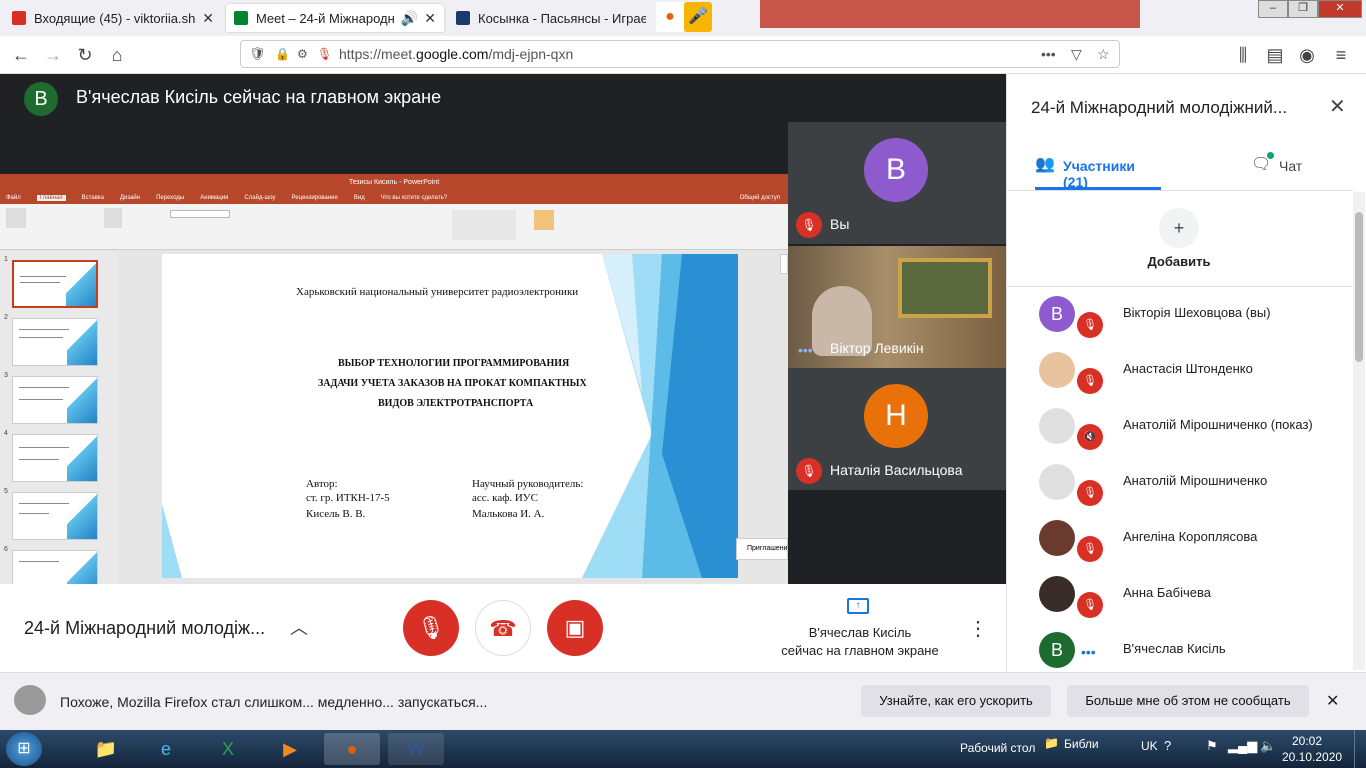 Image resolution: width=1366 pixels, height=768 pixels. I want to click on chevron-up-icon: ︿, so click(299, 627).